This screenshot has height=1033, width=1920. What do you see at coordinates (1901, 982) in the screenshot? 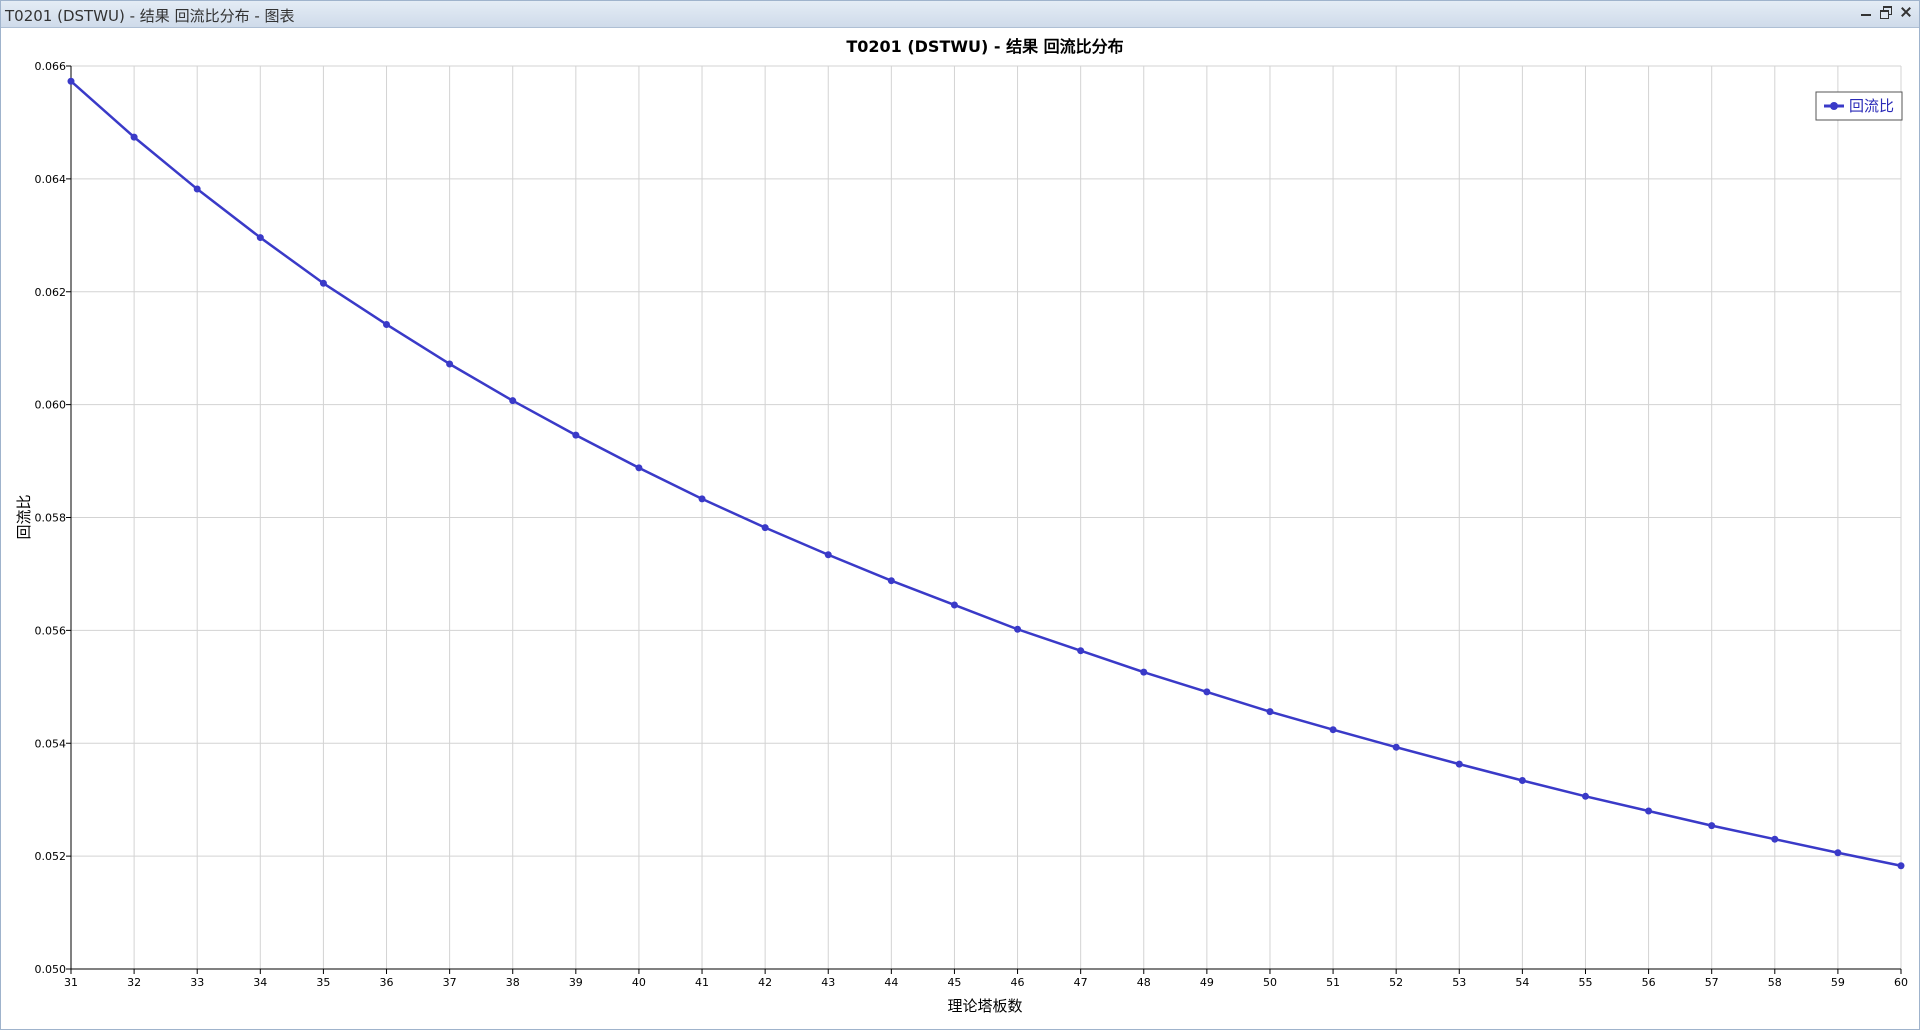
I see `x-tick-label: 60` at bounding box center [1901, 982].